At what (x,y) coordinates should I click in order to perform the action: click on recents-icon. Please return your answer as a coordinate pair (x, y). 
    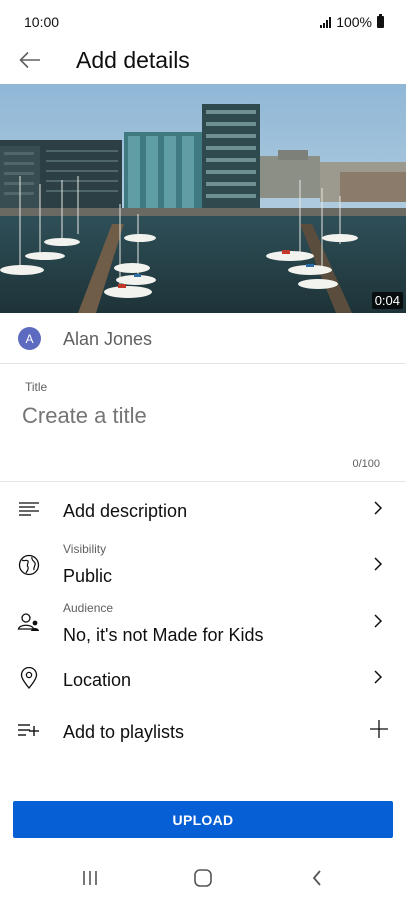
    Looking at the image, I should click on (90, 878).